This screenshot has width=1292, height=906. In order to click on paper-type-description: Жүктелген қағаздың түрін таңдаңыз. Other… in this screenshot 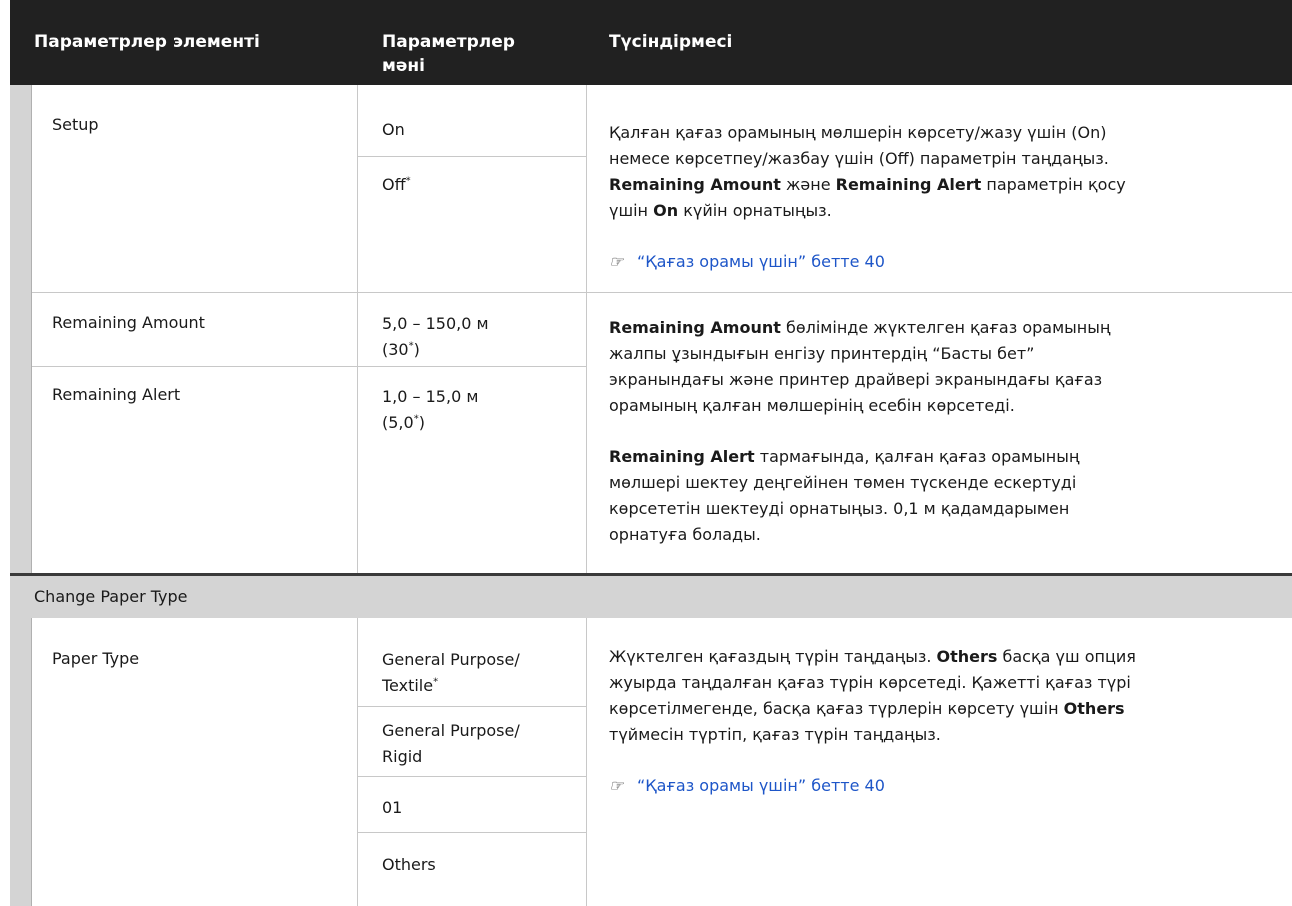, I will do `click(950, 696)`.